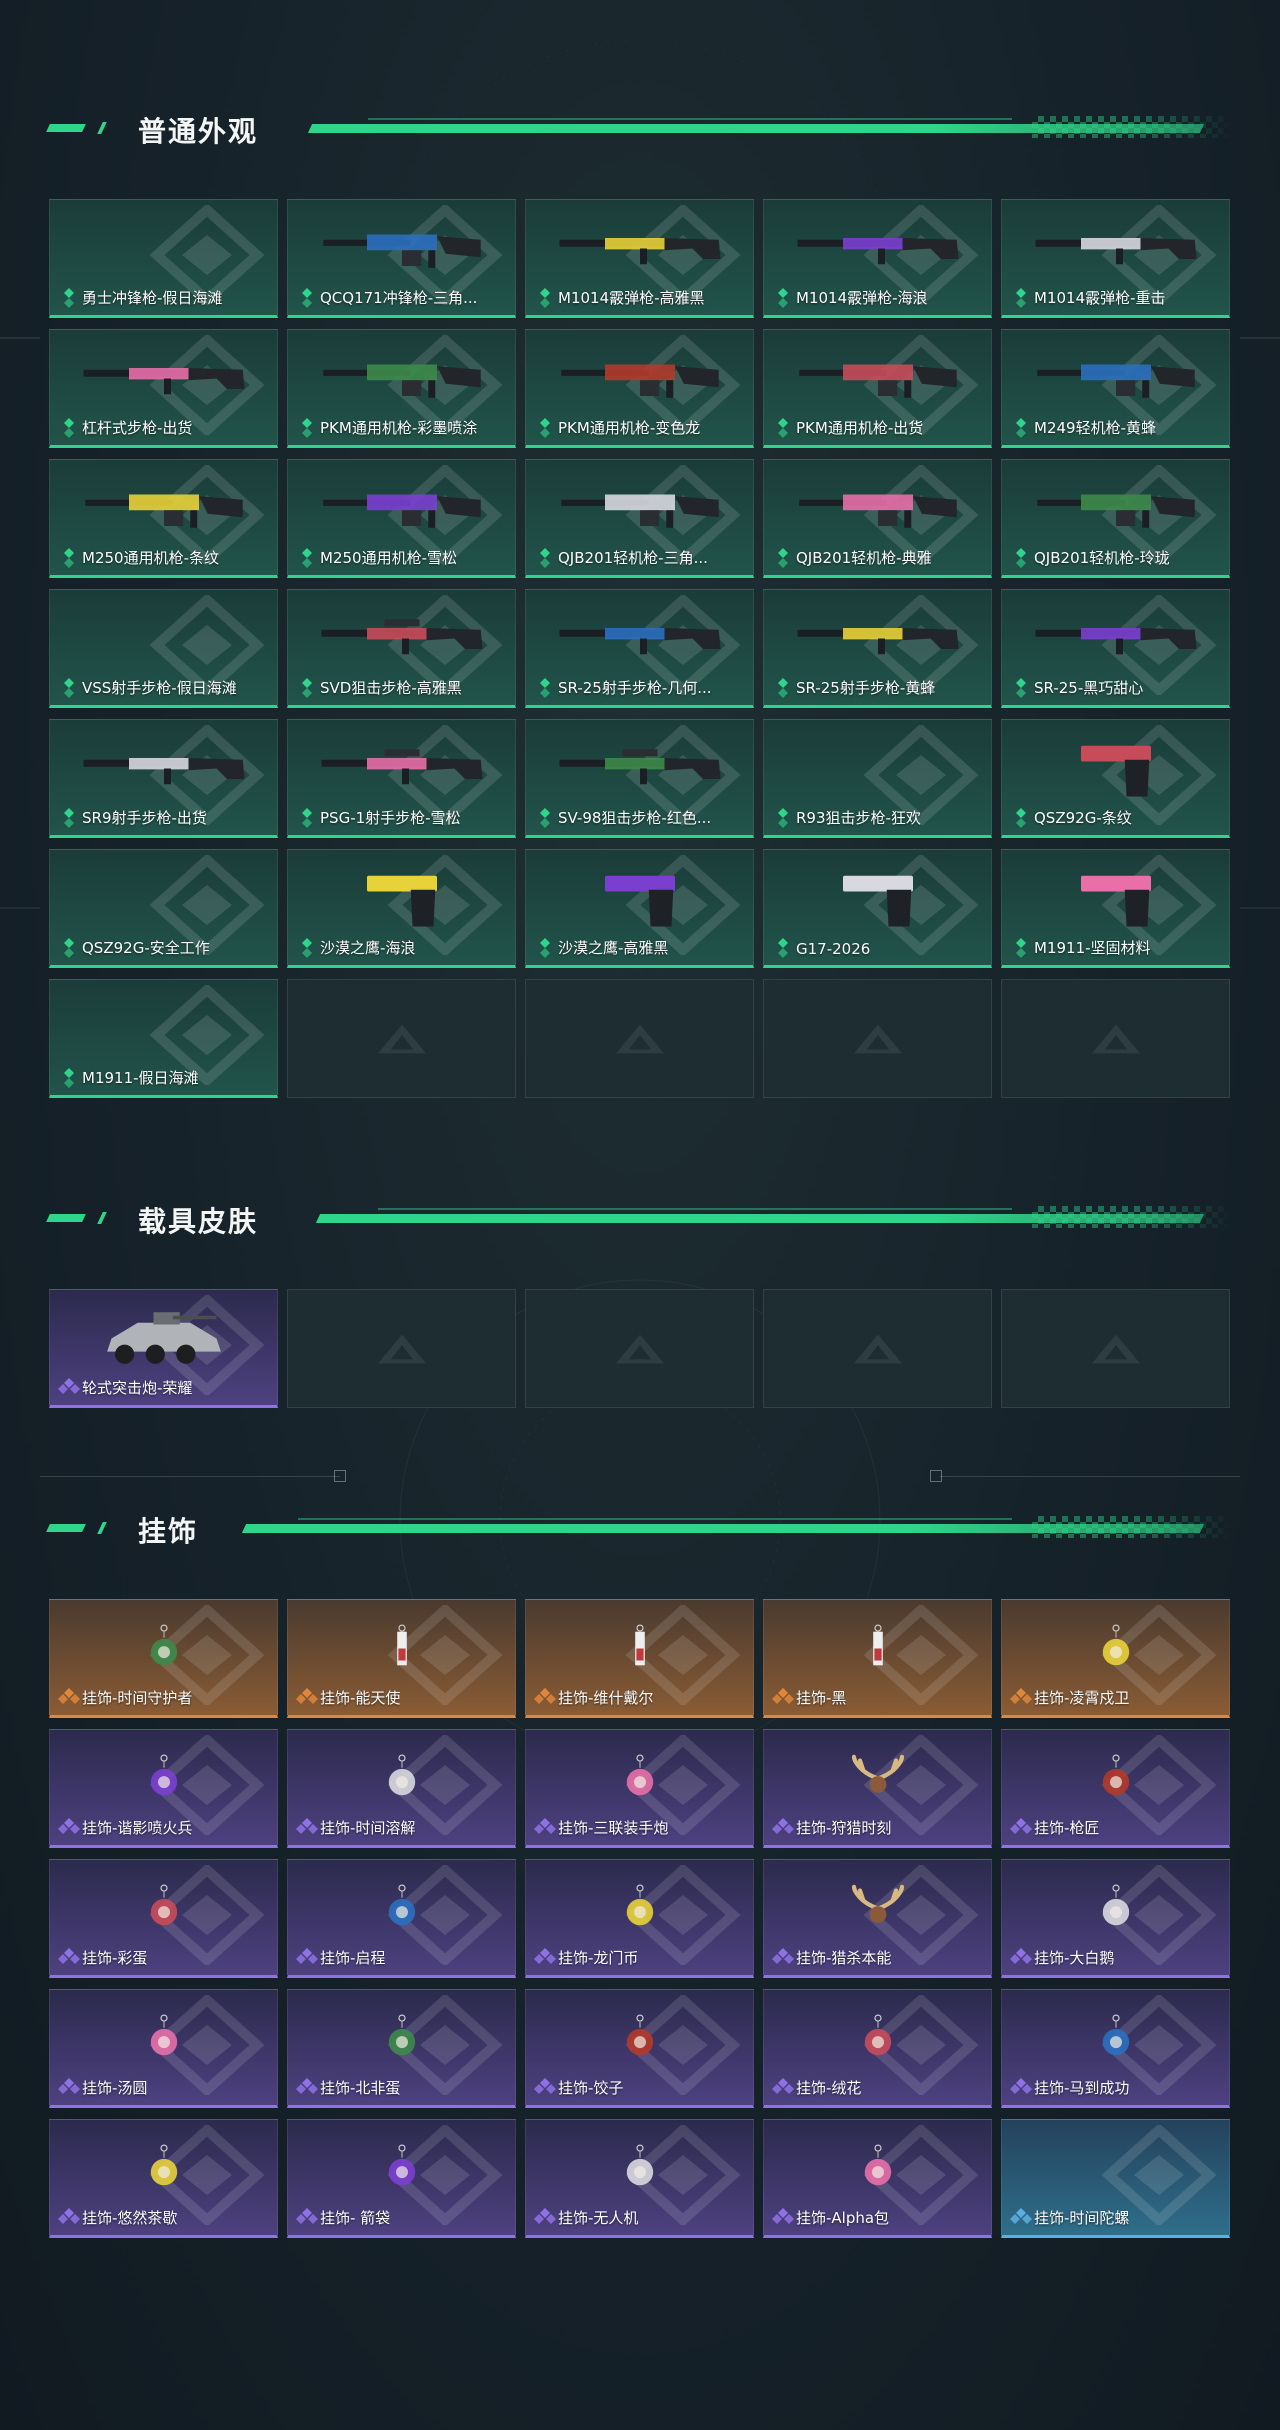 The width and height of the screenshot is (1280, 2430). Describe the element at coordinates (877, 1788) in the screenshot. I see `item-card: 挂饰-狩猎时刻` at that location.